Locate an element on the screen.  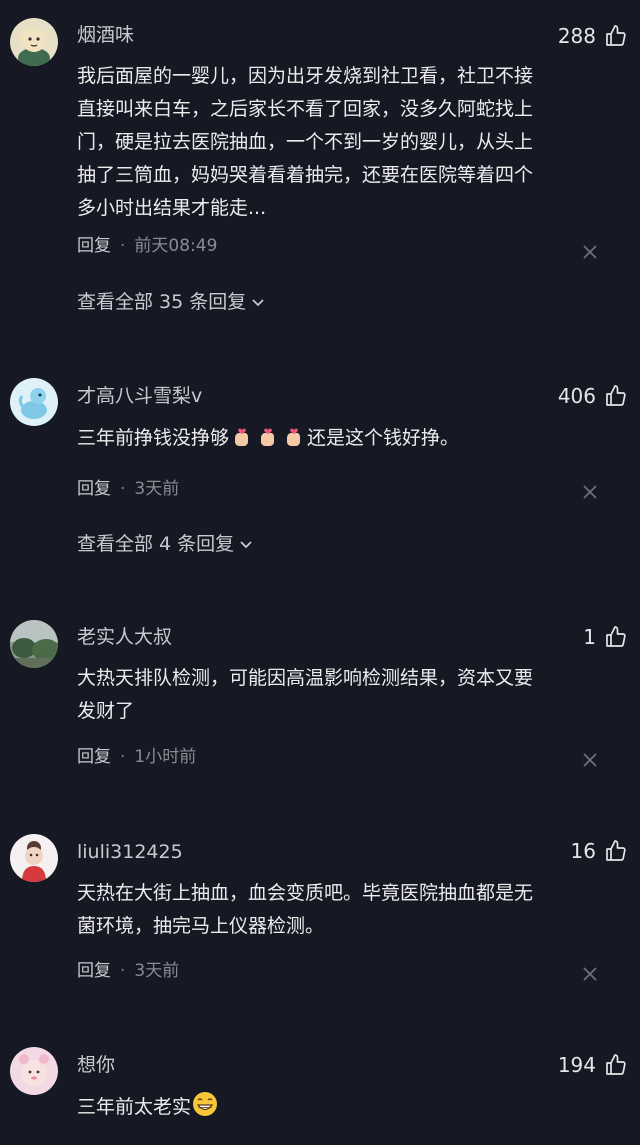
like-button: 1 is located at coordinates (605, 637).